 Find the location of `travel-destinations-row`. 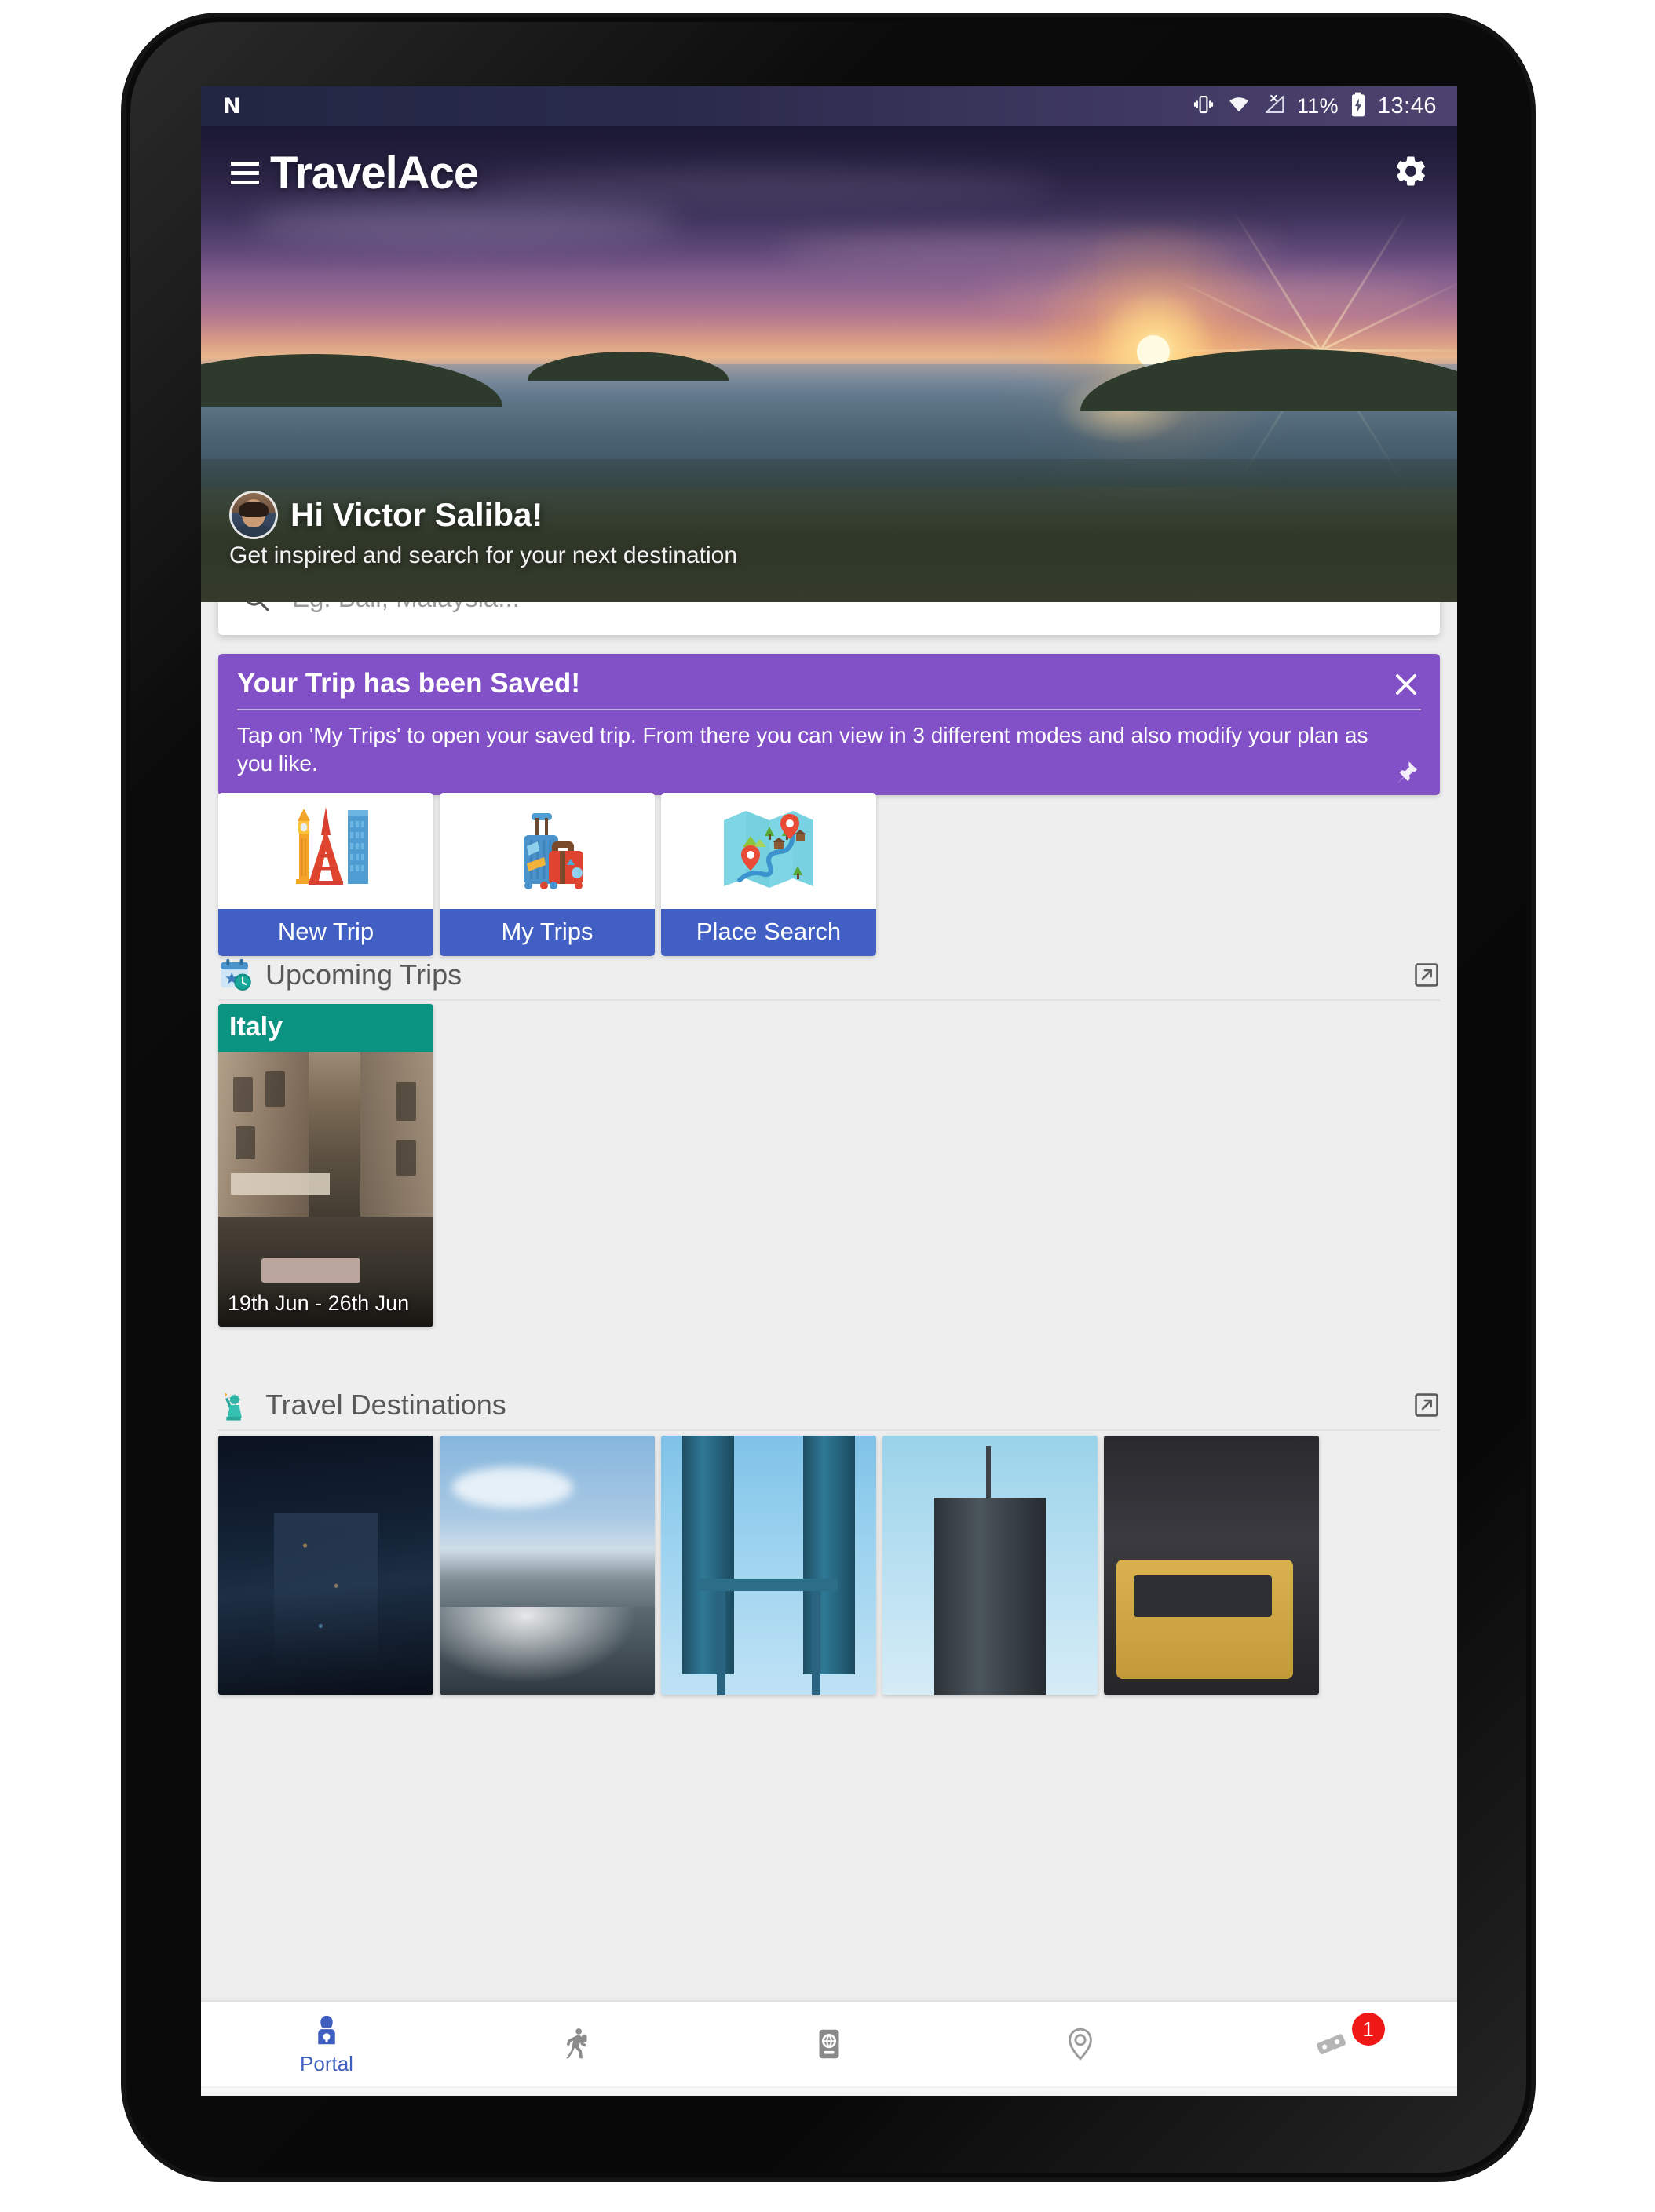

travel-destinations-row is located at coordinates (768, 1565).